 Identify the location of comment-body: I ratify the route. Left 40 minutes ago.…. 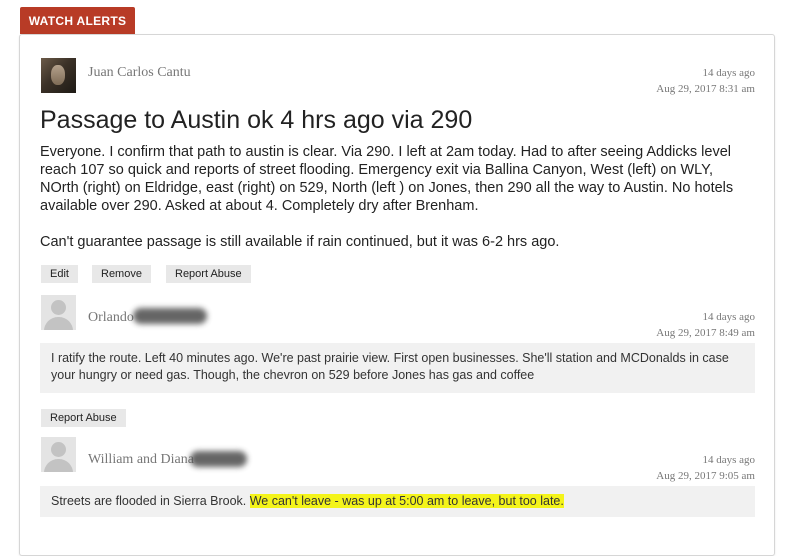
(397, 368).